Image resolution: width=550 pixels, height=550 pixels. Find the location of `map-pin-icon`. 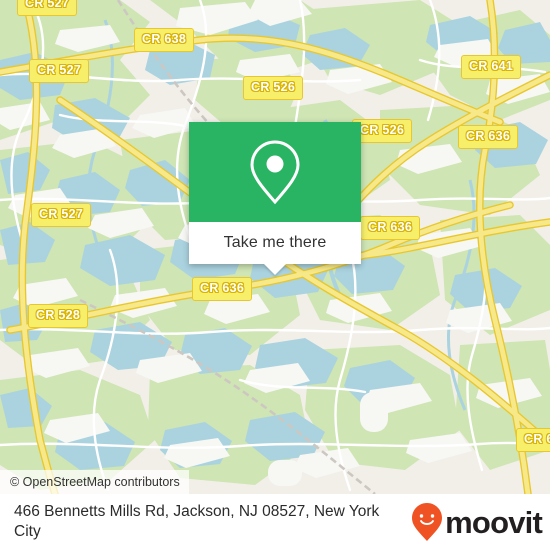

map-pin-icon is located at coordinates (275, 172).